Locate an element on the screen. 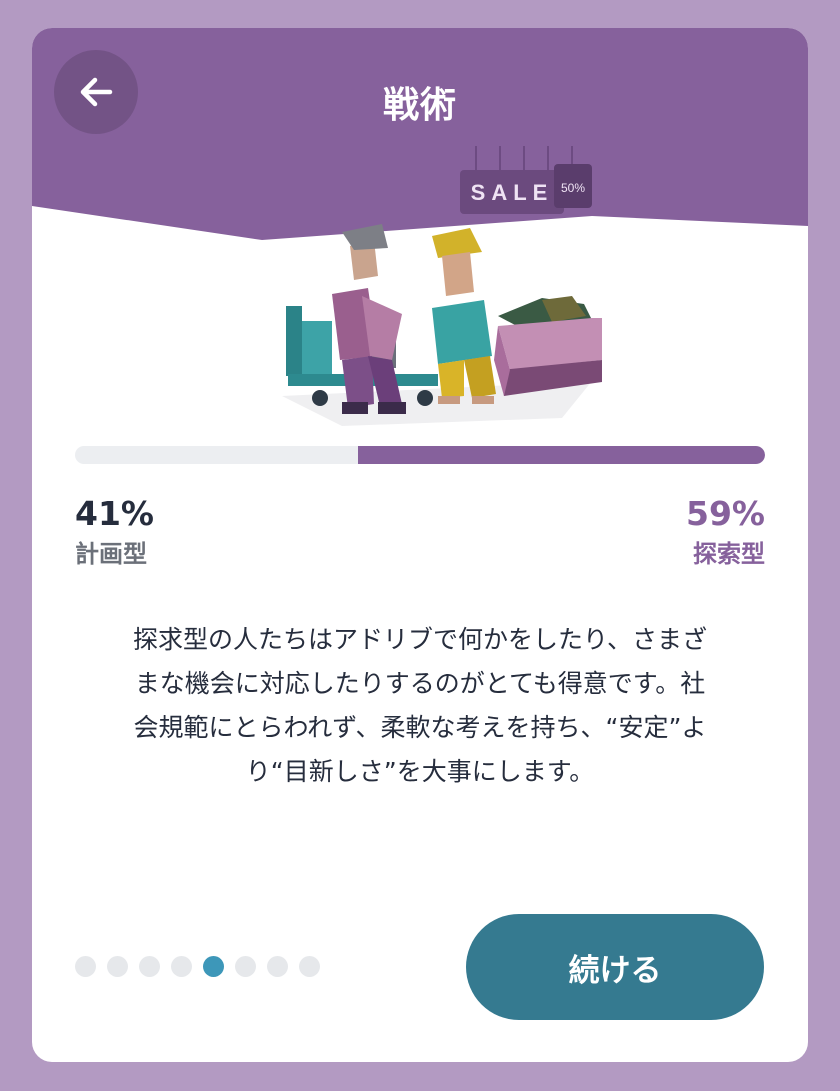 This screenshot has height=1091, width=840. stat-planner: 41% 計画型 is located at coordinates (114, 533).